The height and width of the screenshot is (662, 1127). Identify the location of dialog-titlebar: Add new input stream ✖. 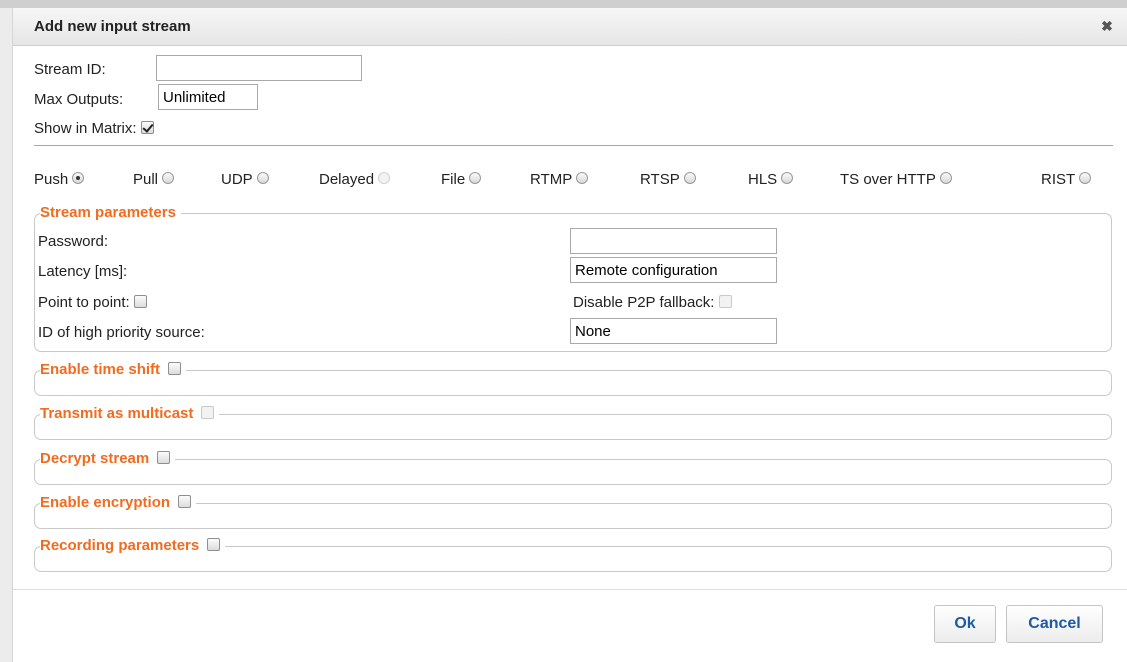
(570, 27).